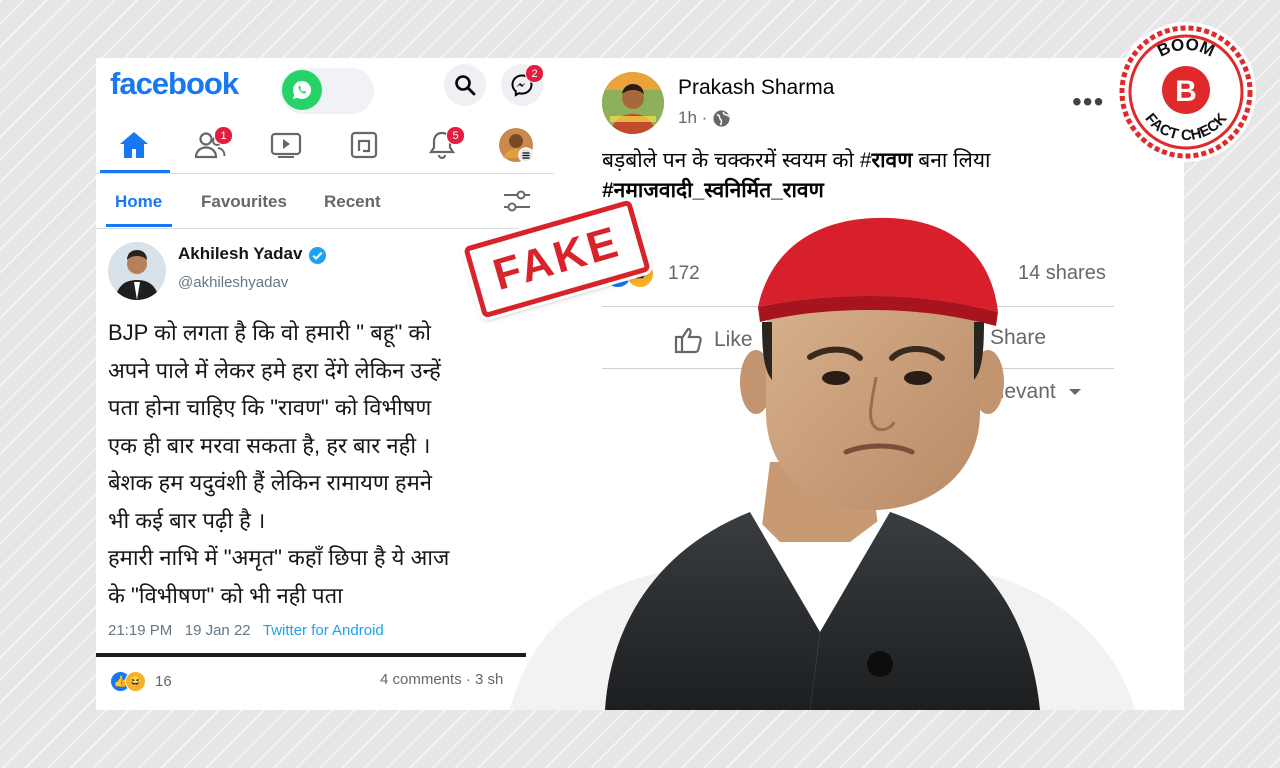 The height and width of the screenshot is (768, 1280). Describe the element at coordinates (737, 160) in the screenshot. I see `post-text-part: बड़बोले पन के चक्करमें स्वयम को #` at that location.